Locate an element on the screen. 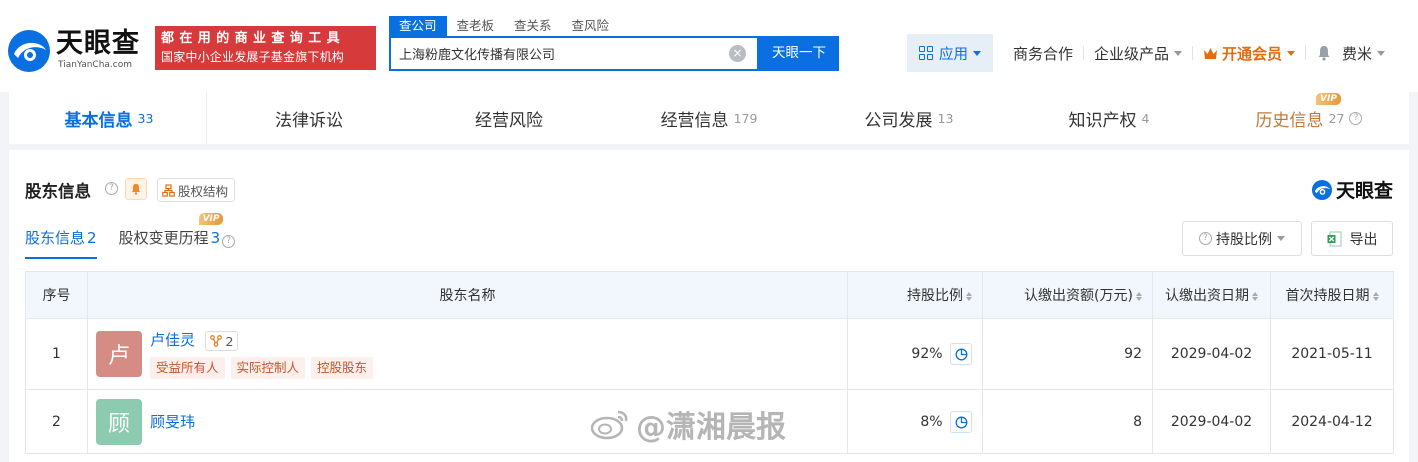 This screenshot has width=1418, height=462. col-first-date-label: 首次持股日期 is located at coordinates (1327, 296).